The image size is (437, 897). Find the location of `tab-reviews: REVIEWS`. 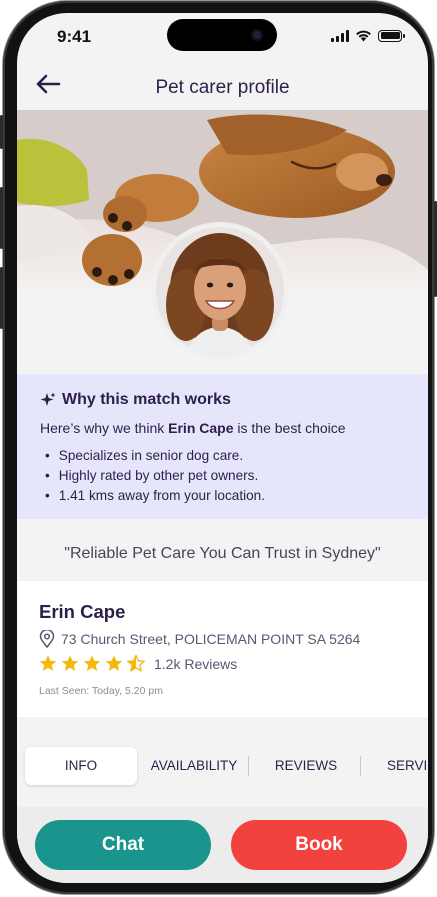

tab-reviews: REVIEWS is located at coordinates (306, 766).